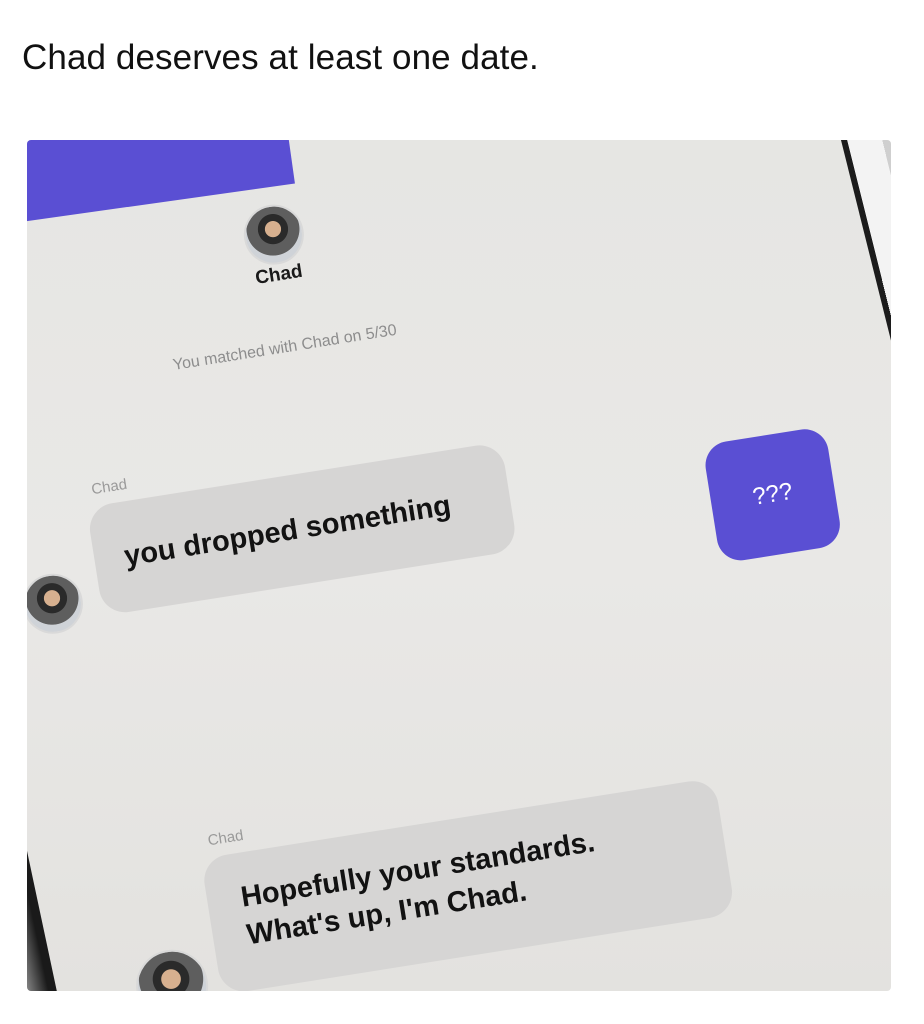 This screenshot has height=1024, width=924. I want to click on incoming-message-bubble: you dropped something, so click(302, 529).